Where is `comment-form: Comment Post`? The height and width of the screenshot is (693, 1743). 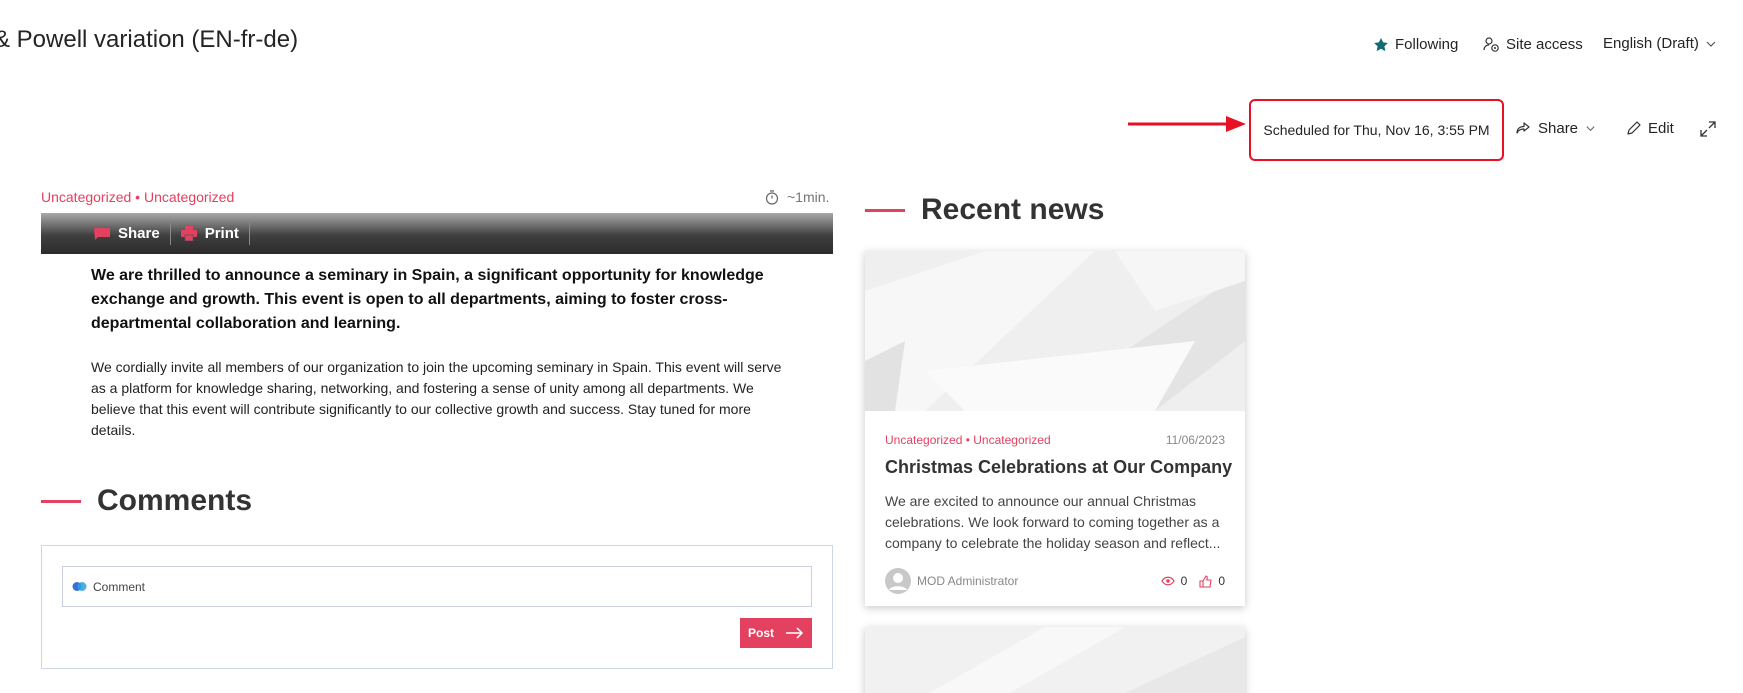
comment-form: Comment Post is located at coordinates (437, 607).